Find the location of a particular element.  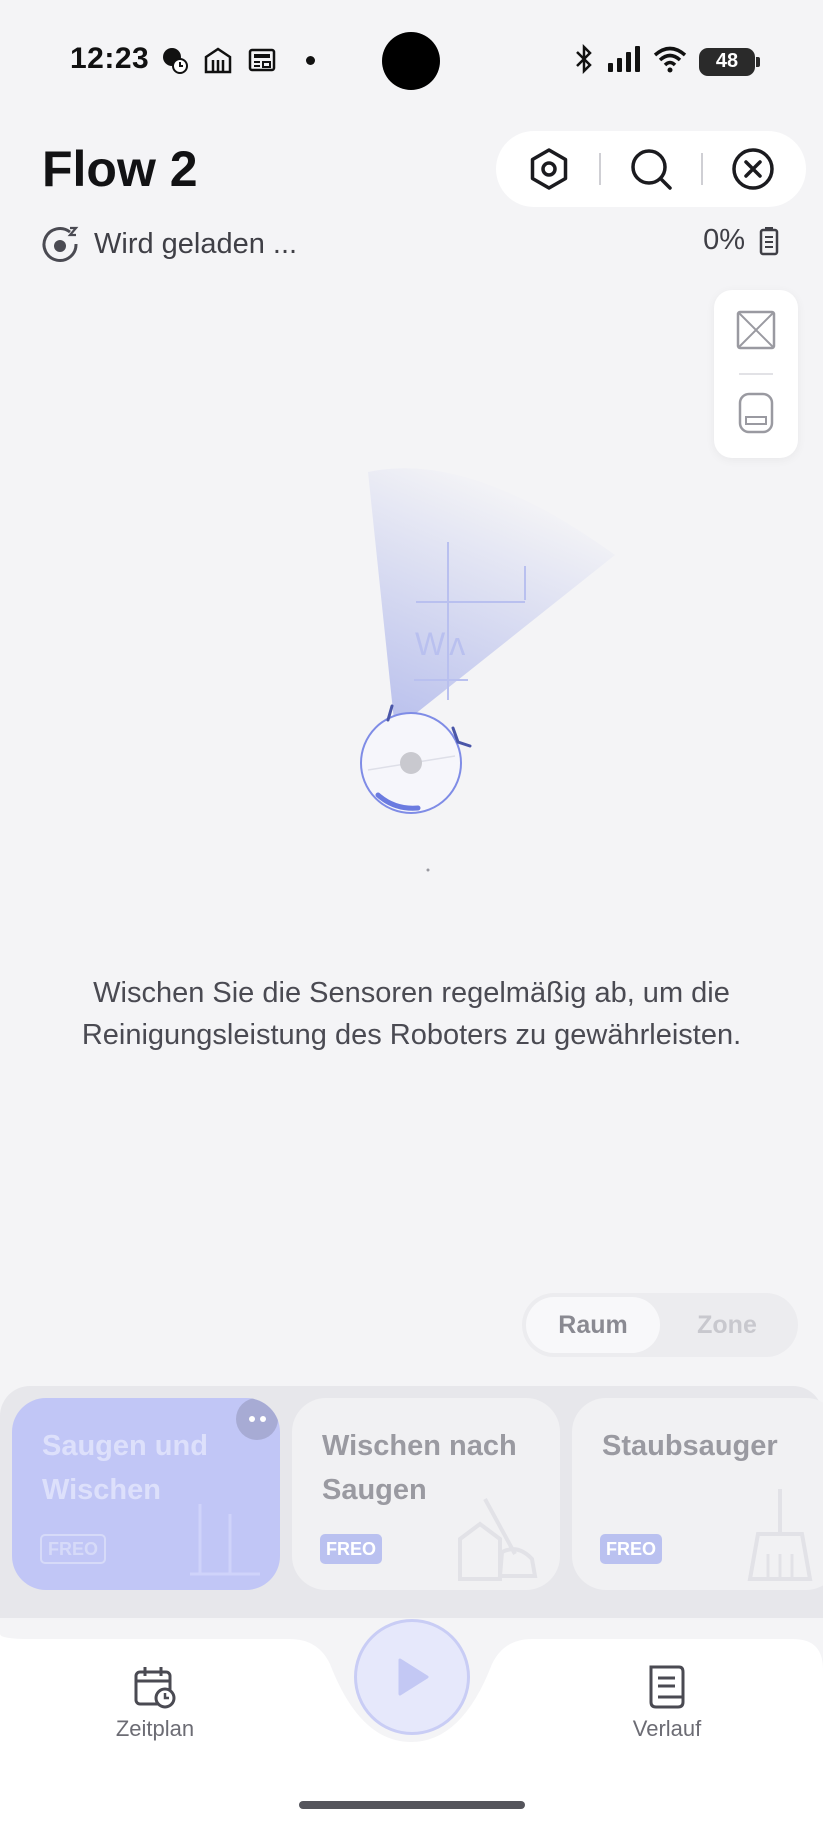

header-actions is located at coordinates (651, 169).